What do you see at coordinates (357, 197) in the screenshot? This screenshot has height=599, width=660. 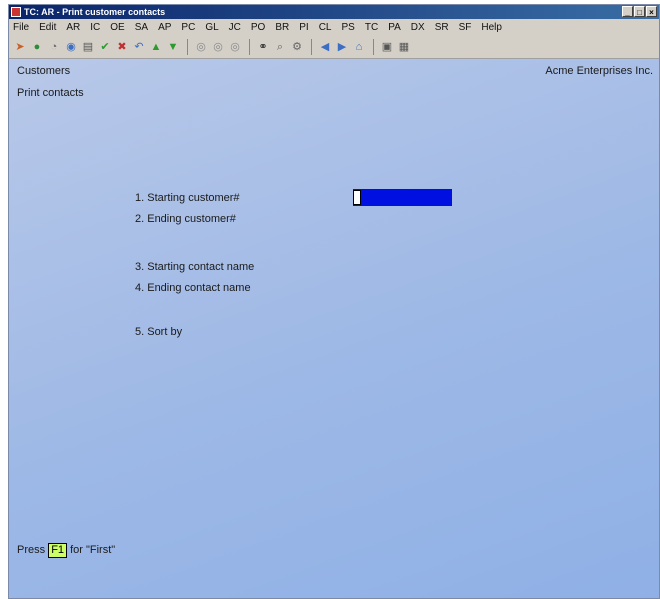 I see `text-cursor` at bounding box center [357, 197].